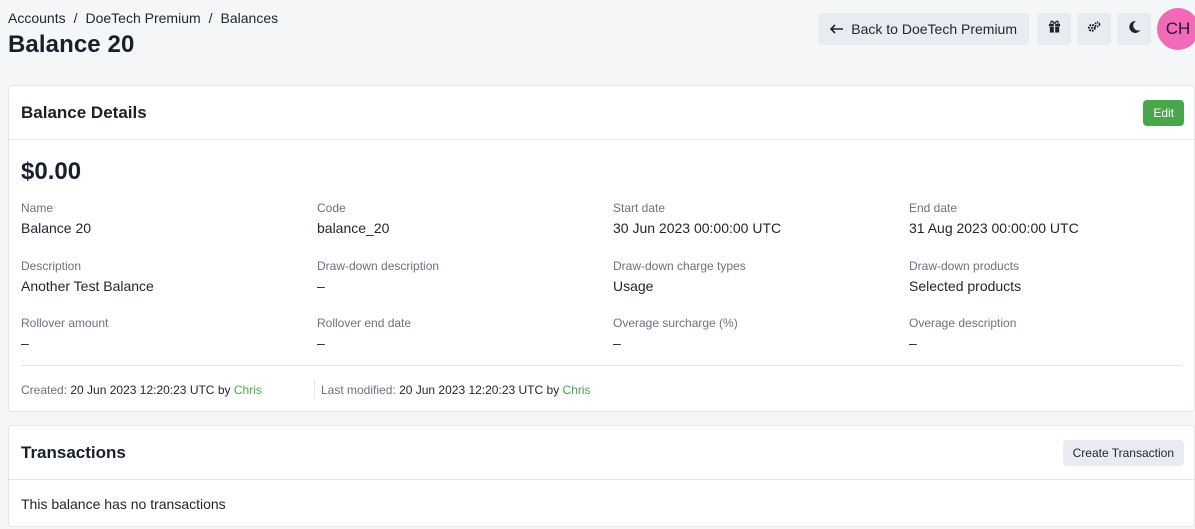 The width and height of the screenshot is (1195, 529). I want to click on field-draw-down-charge-types: Draw-down charge types Usage, so click(753, 276).